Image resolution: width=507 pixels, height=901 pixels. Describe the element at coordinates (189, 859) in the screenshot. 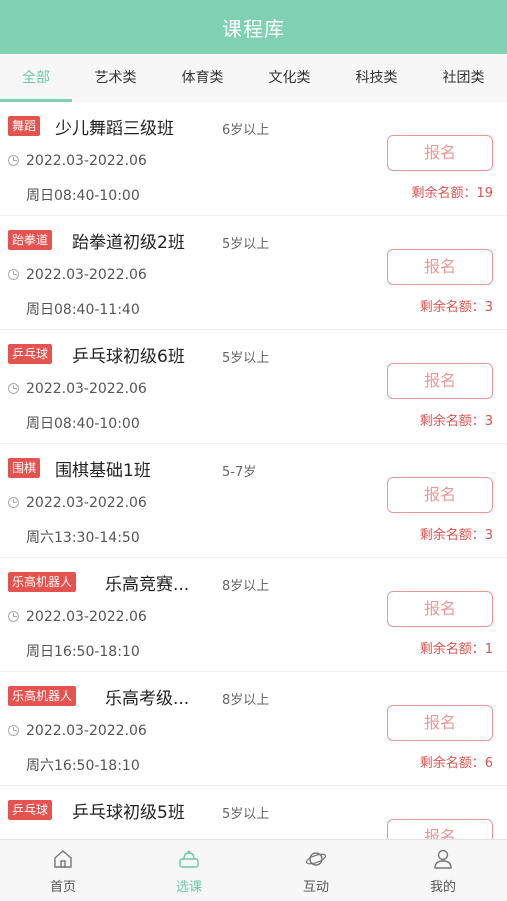

I see `course-select-icon` at that location.